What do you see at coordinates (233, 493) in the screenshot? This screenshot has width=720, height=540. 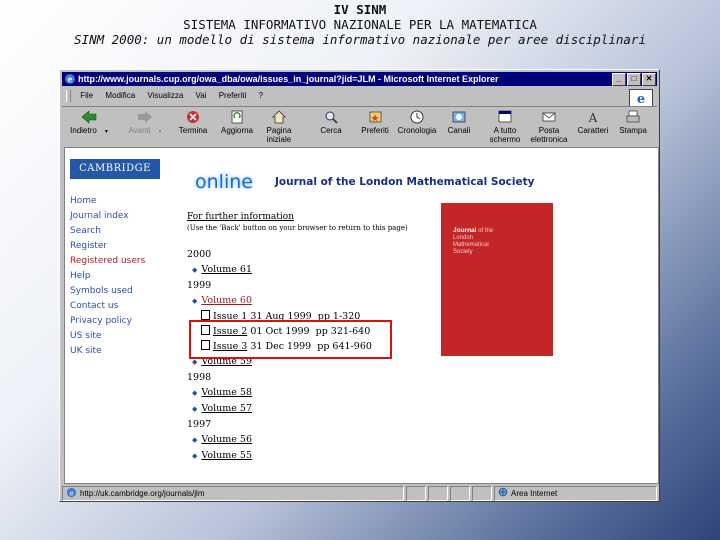 I see `status-url-area: e http://uk.cambridge.org/journals/jlm` at bounding box center [233, 493].